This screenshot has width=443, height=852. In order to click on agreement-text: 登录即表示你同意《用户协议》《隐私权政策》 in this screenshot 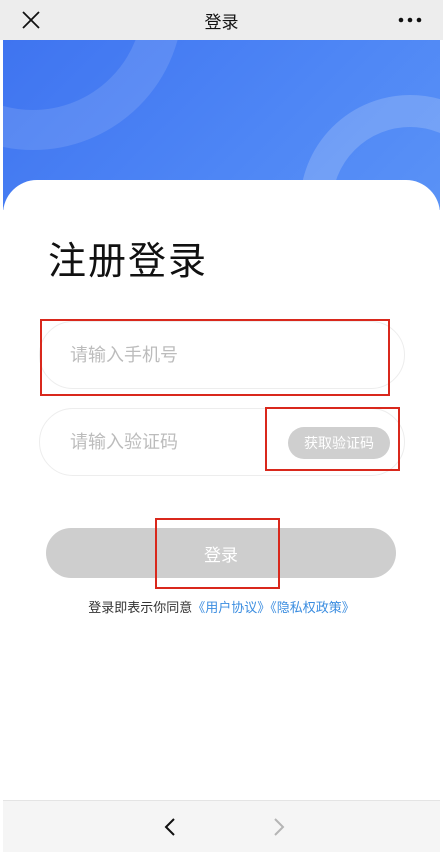, I will do `click(221, 606)`.